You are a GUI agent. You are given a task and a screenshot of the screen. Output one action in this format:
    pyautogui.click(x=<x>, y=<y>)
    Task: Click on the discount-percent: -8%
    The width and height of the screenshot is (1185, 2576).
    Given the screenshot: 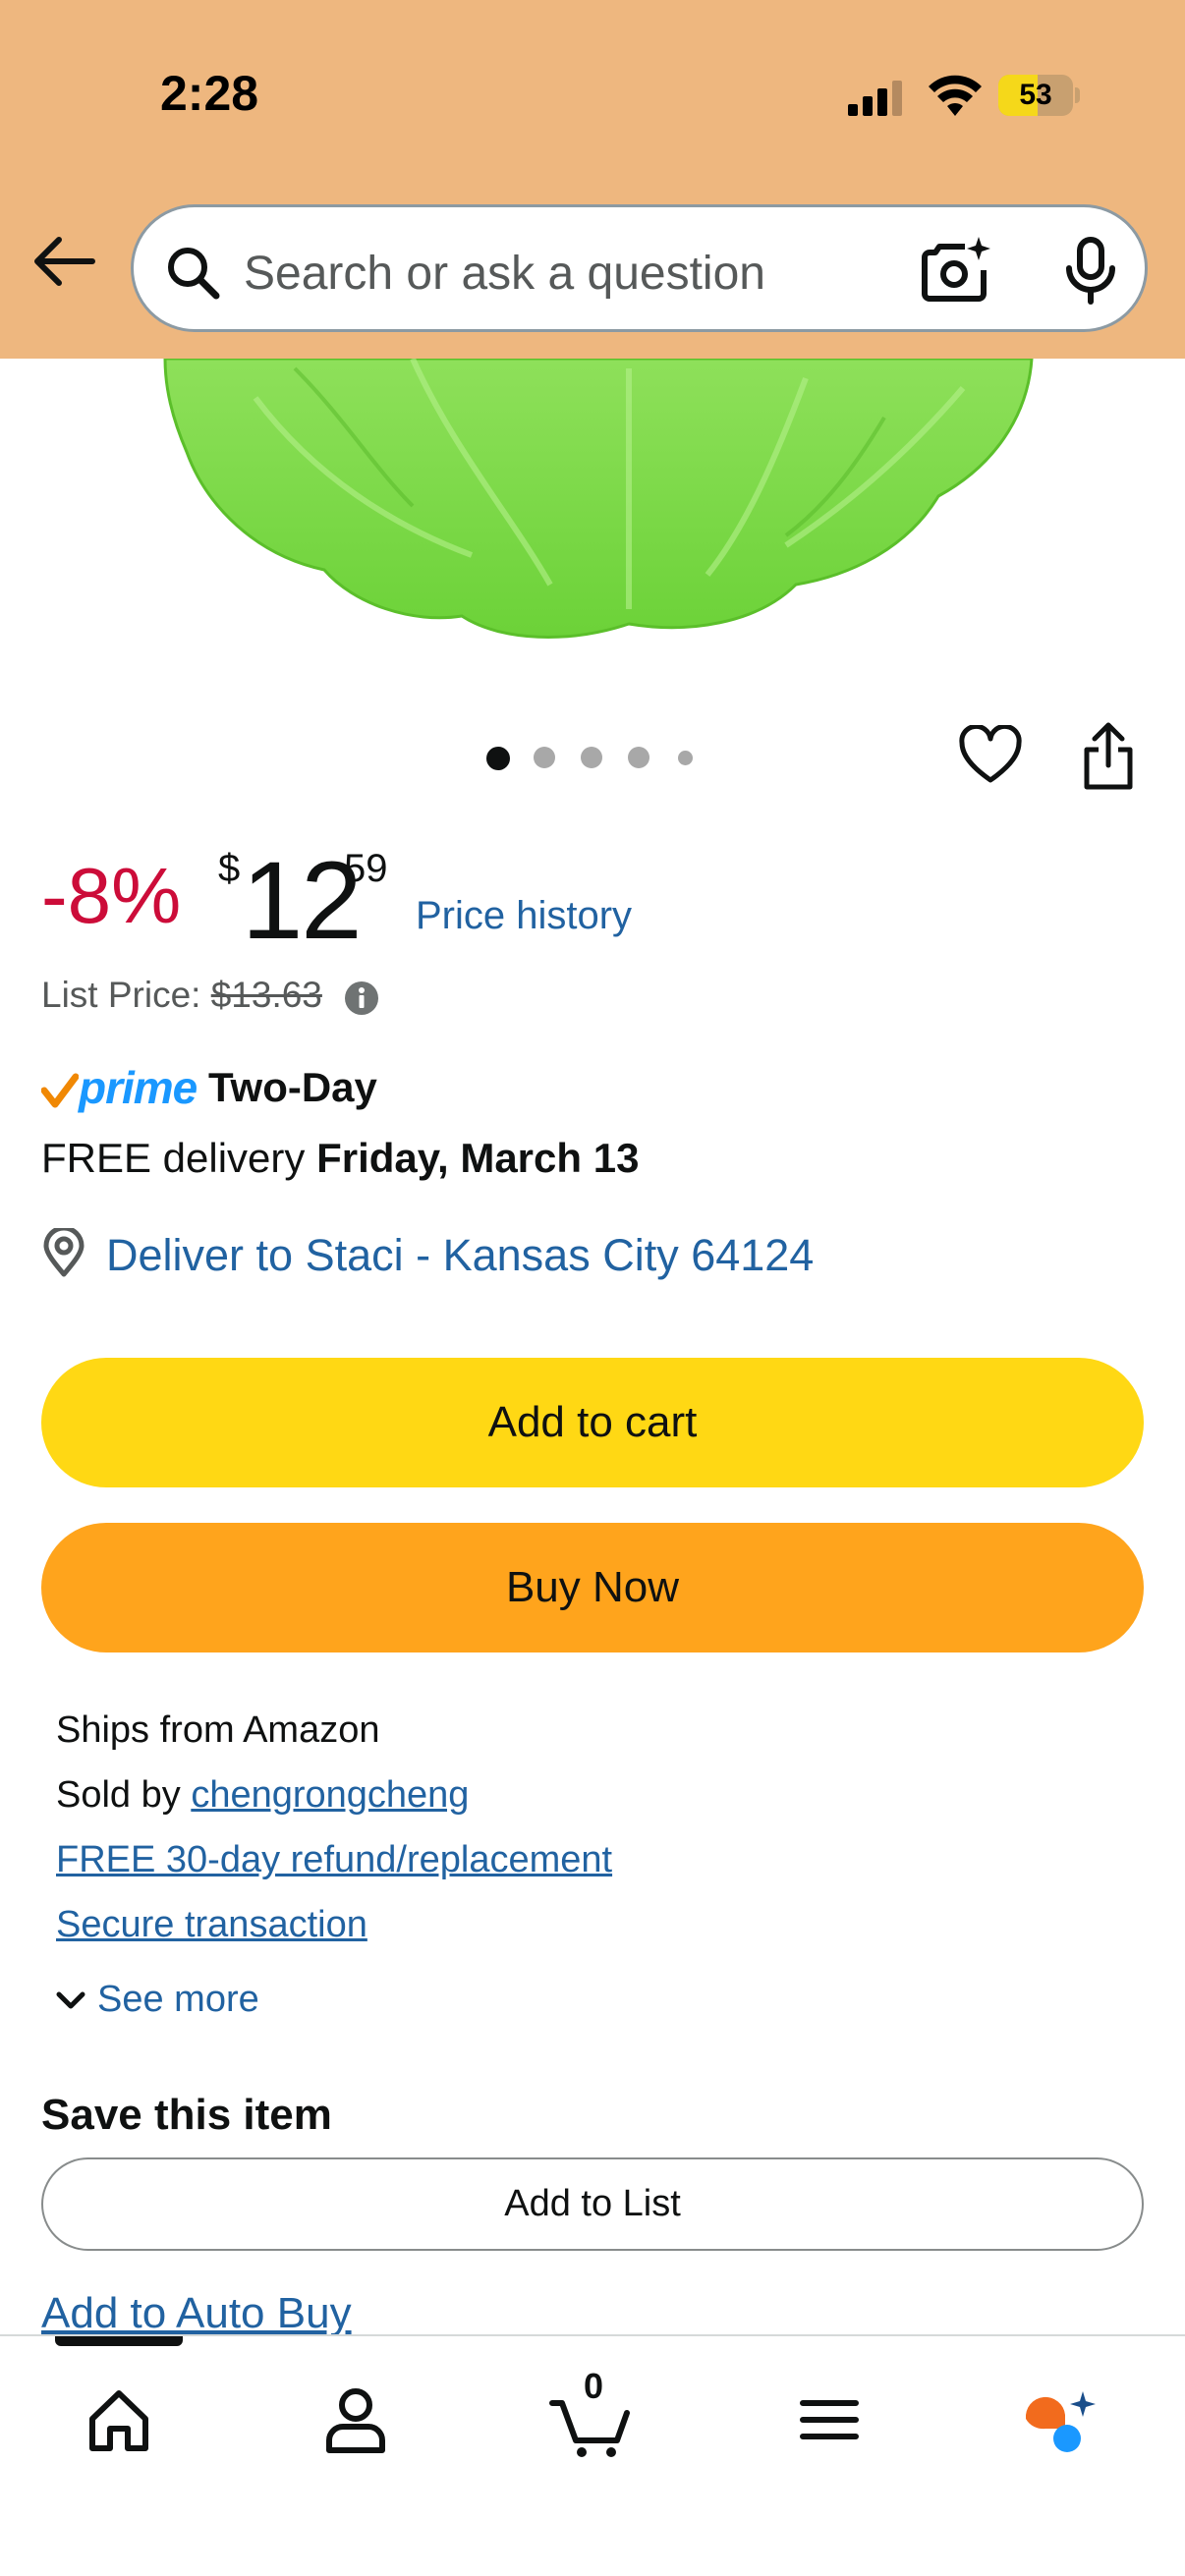 What is the action you would take?
    pyautogui.click(x=112, y=895)
    